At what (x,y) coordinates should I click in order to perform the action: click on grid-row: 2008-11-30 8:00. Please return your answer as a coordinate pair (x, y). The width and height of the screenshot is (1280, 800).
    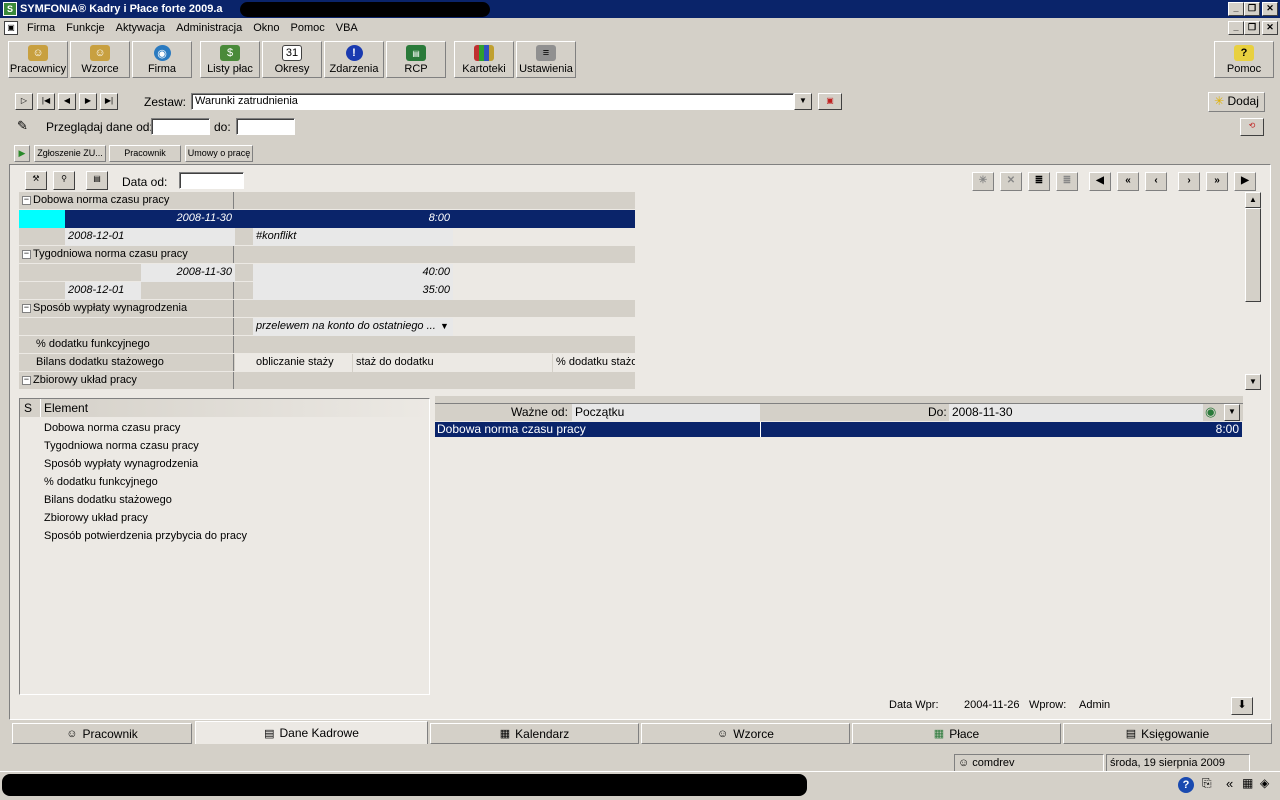
    Looking at the image, I should click on (327, 219).